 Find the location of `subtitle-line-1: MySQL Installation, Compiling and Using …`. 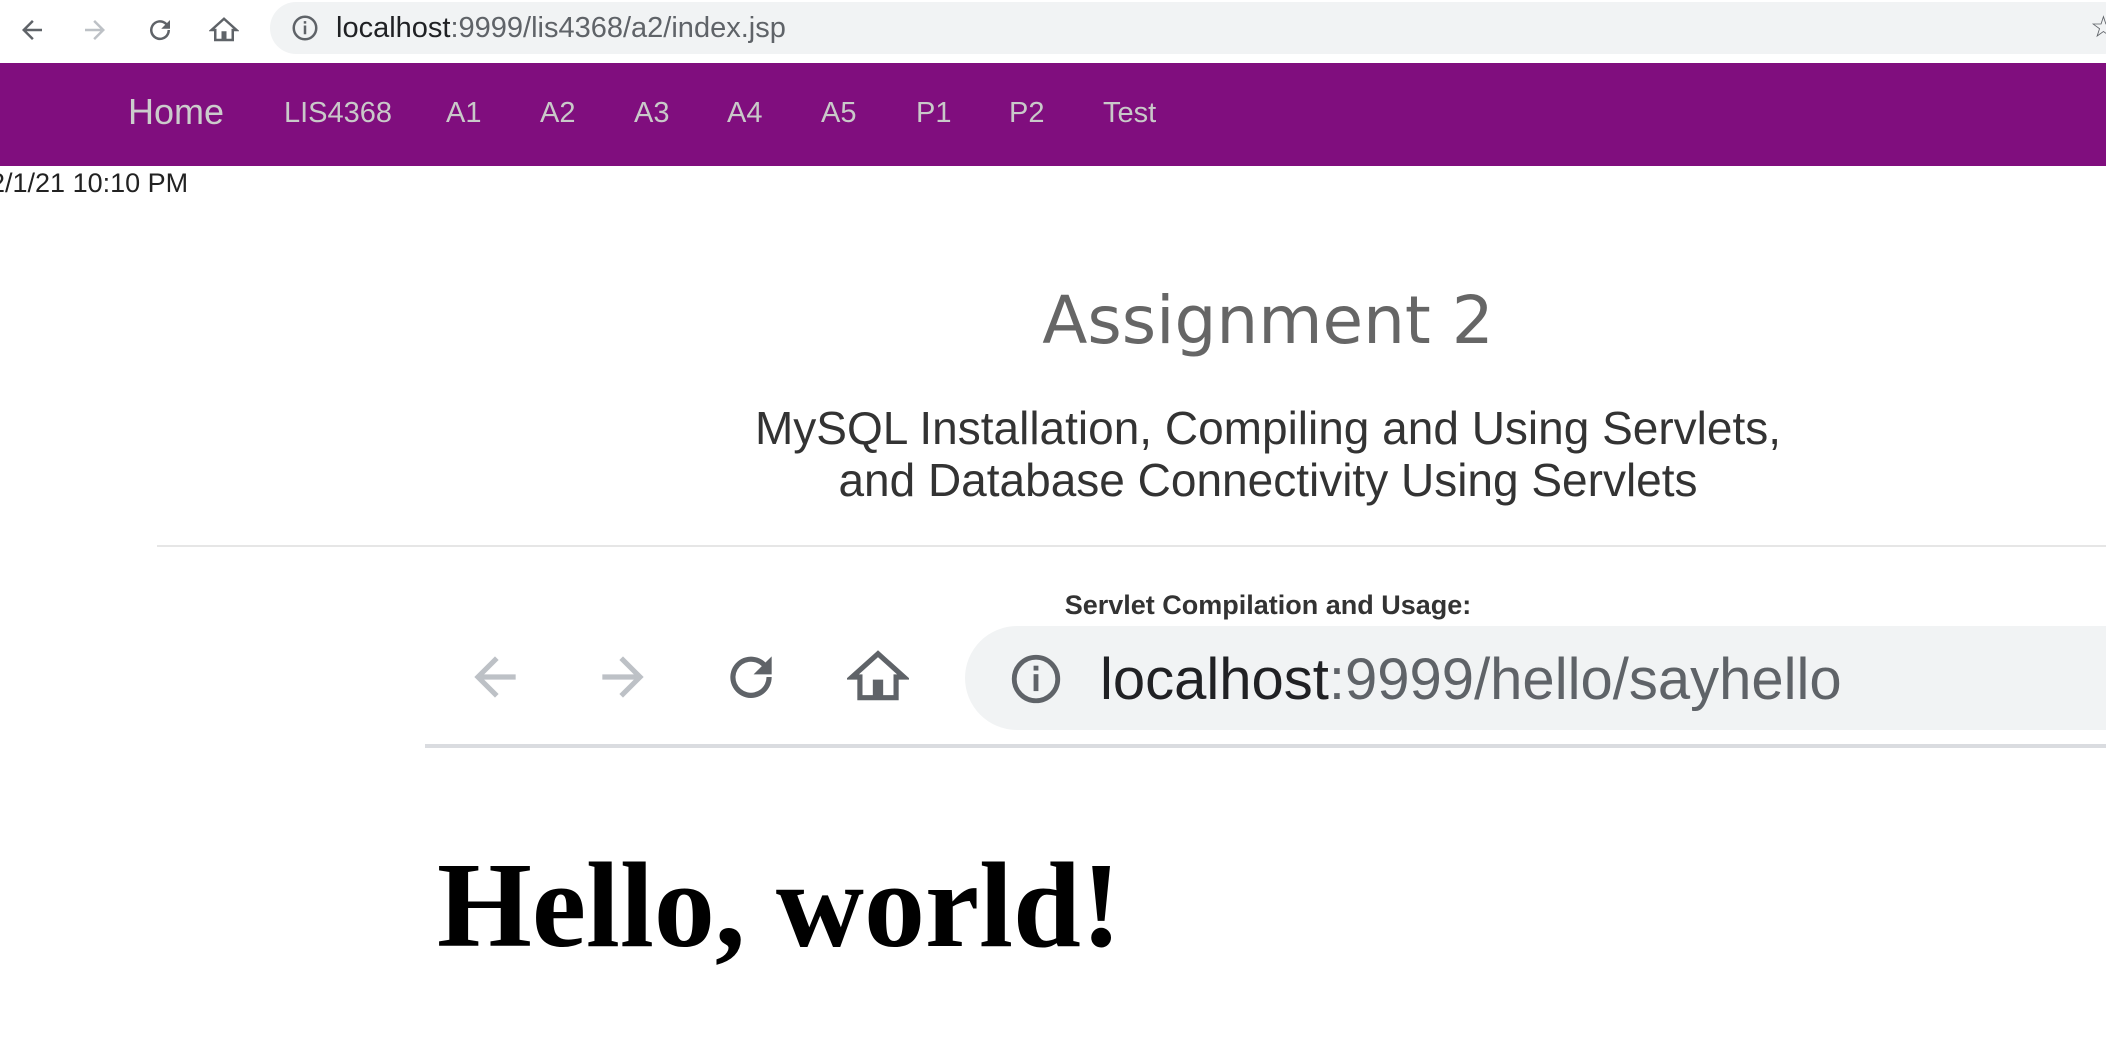

subtitle-line-1: MySQL Installation, Compiling and Using … is located at coordinates (1268, 428).